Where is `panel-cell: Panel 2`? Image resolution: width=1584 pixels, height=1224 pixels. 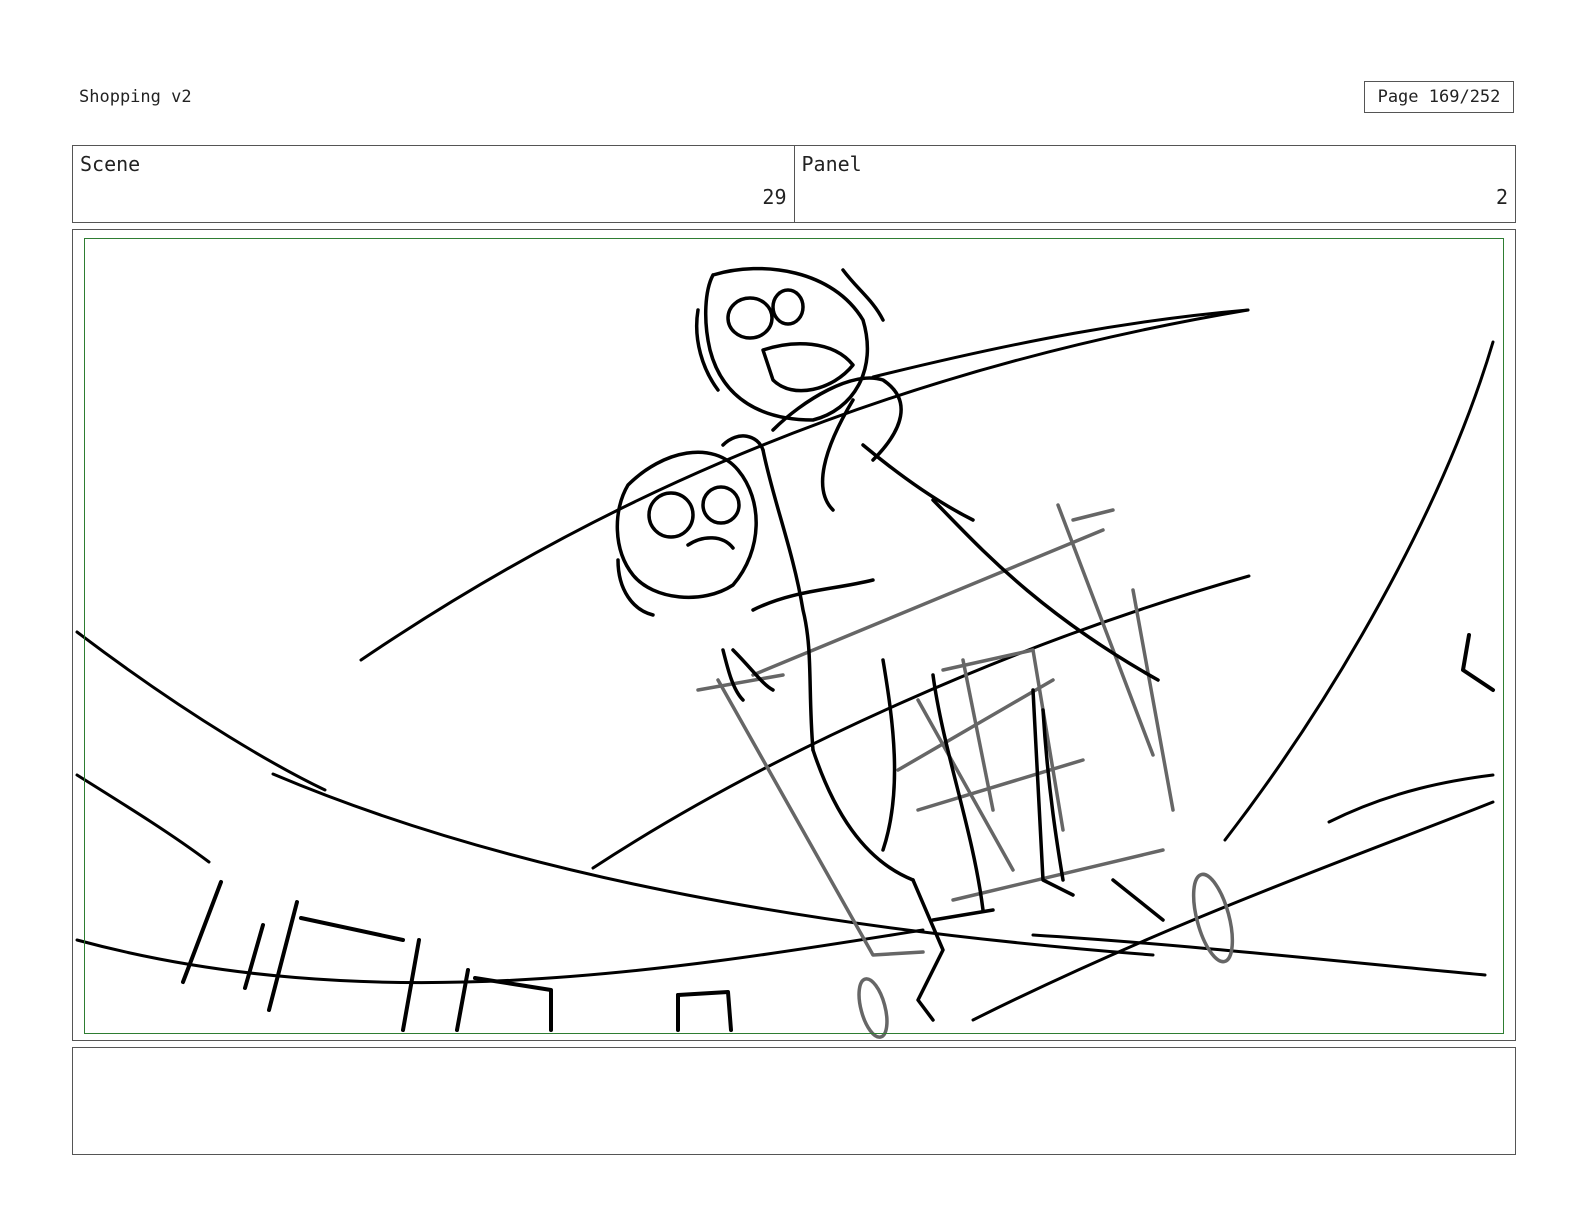 panel-cell: Panel 2 is located at coordinates (1154, 184).